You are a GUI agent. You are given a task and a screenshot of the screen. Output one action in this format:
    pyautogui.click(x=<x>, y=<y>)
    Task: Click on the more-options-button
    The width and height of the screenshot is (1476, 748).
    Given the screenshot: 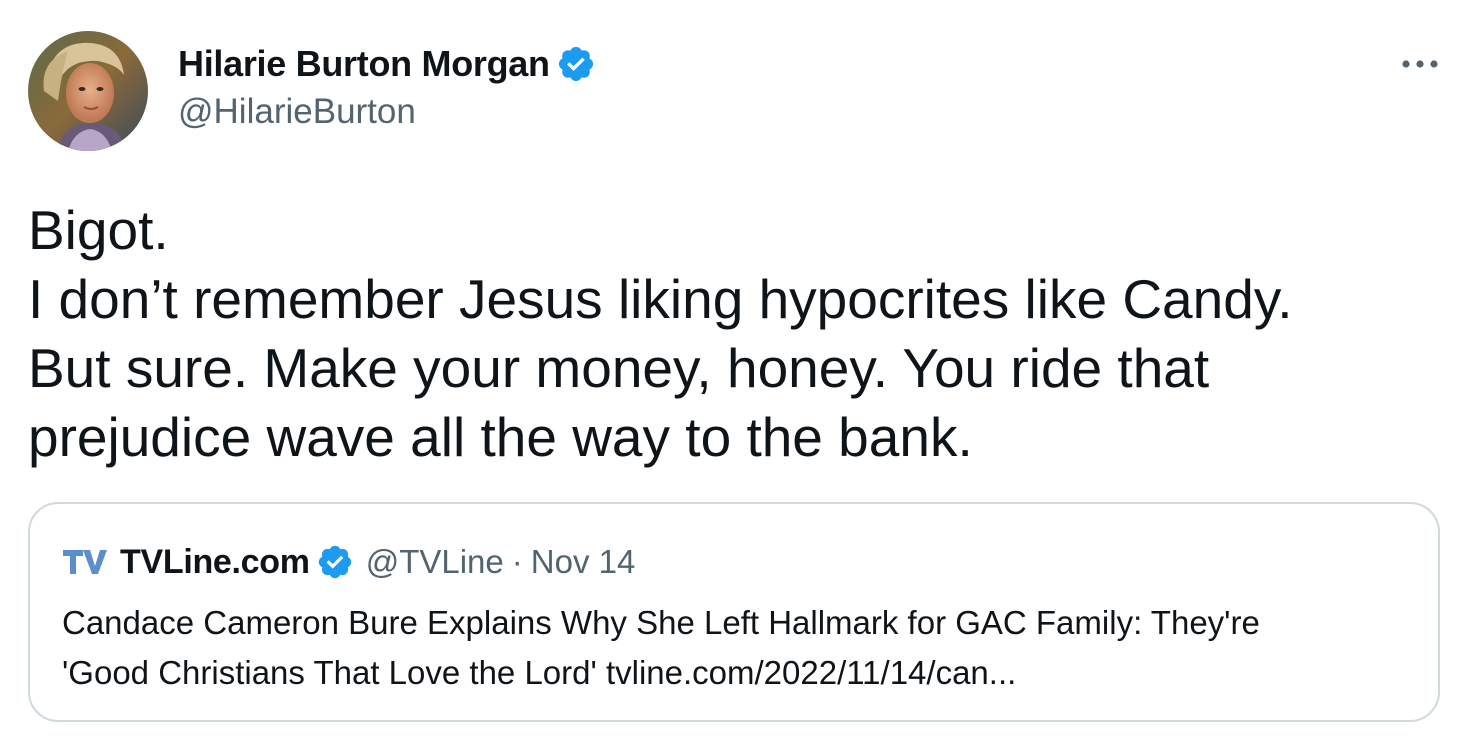 What is the action you would take?
    pyautogui.click(x=1420, y=64)
    